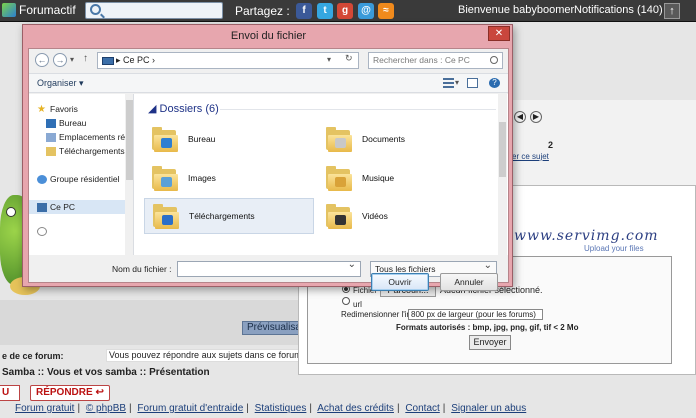 Image resolution: width=696 pixels, height=418 pixels. What do you see at coordinates (136, 60) in the screenshot?
I see `address-text: Ce PC` at bounding box center [136, 60].